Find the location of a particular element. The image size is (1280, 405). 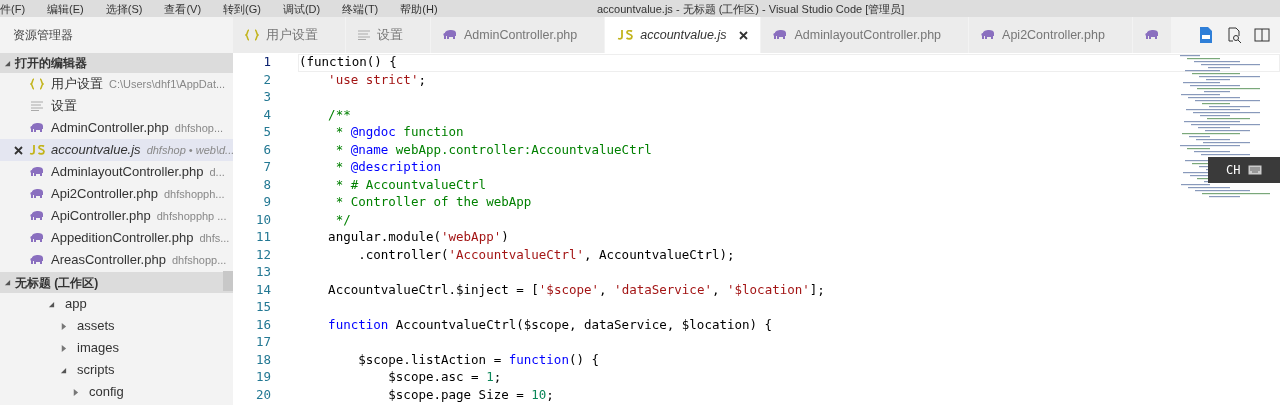

line-number: 10 is located at coordinates (262, 219).